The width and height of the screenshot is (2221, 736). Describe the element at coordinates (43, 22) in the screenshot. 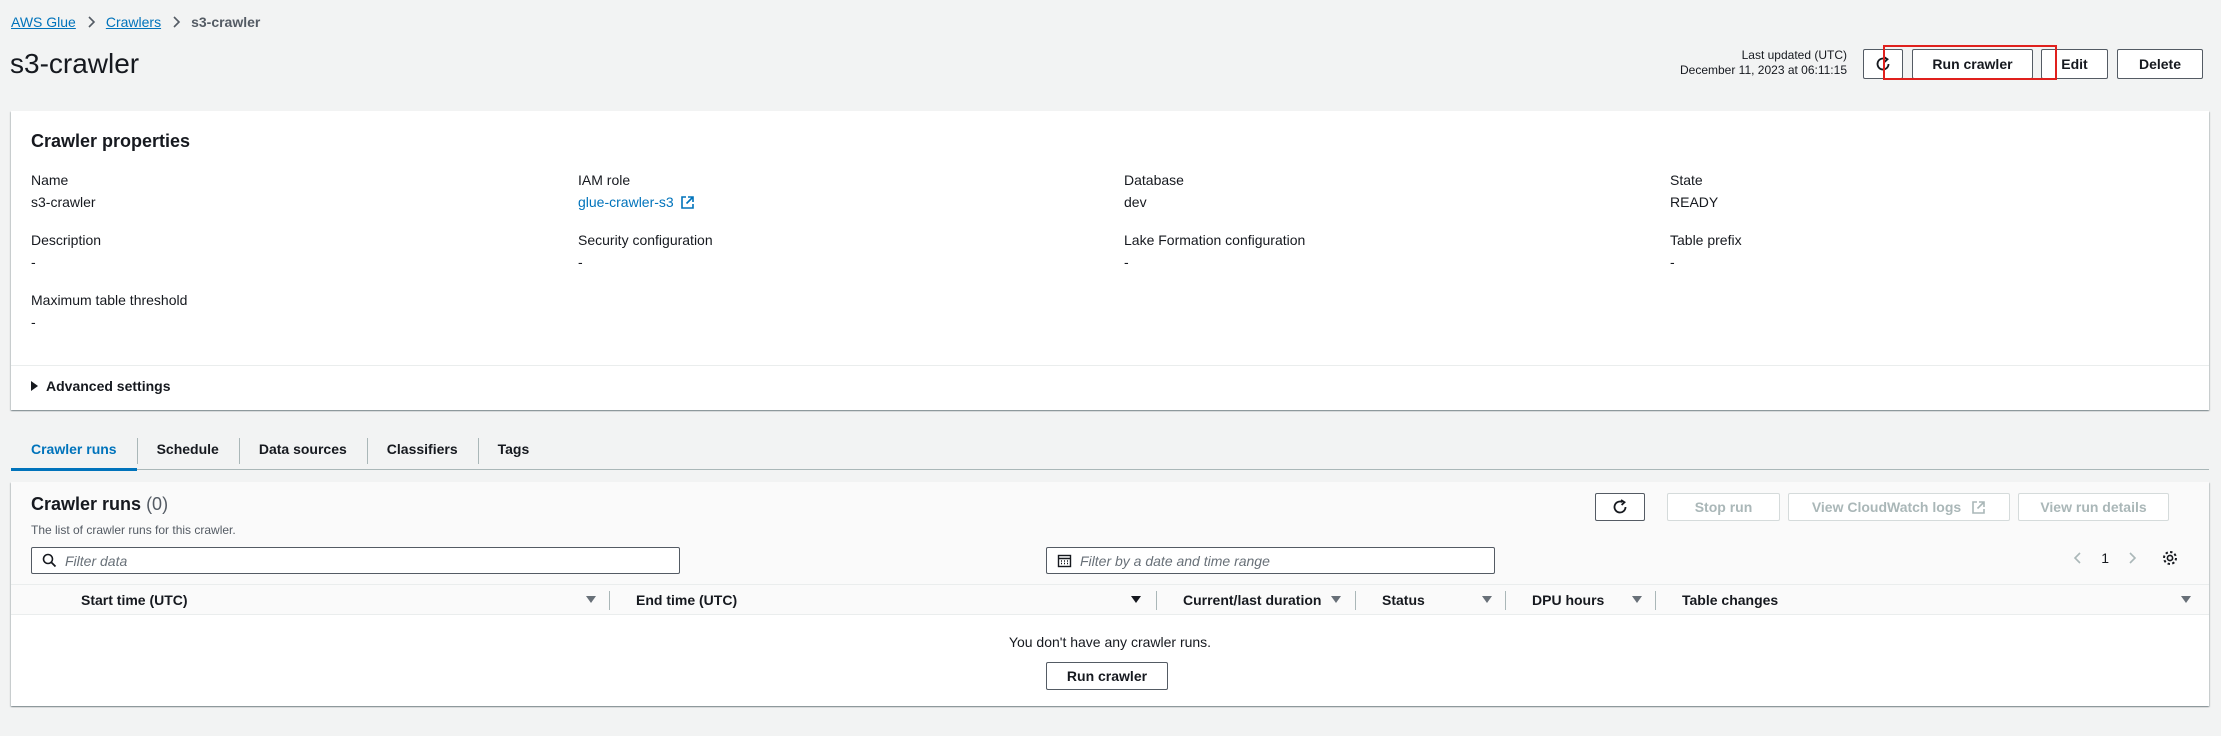

I see `breadcrumb-aws-glue: AWS Glue` at that location.